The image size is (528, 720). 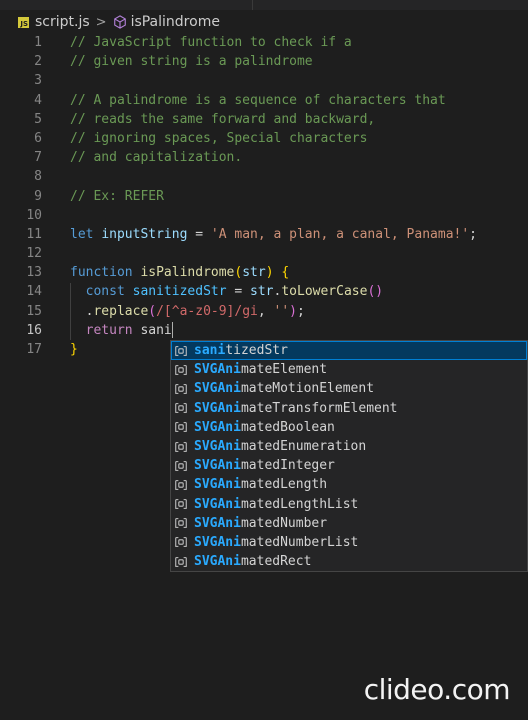 I want to click on code-line: 12, so click(x=264, y=253).